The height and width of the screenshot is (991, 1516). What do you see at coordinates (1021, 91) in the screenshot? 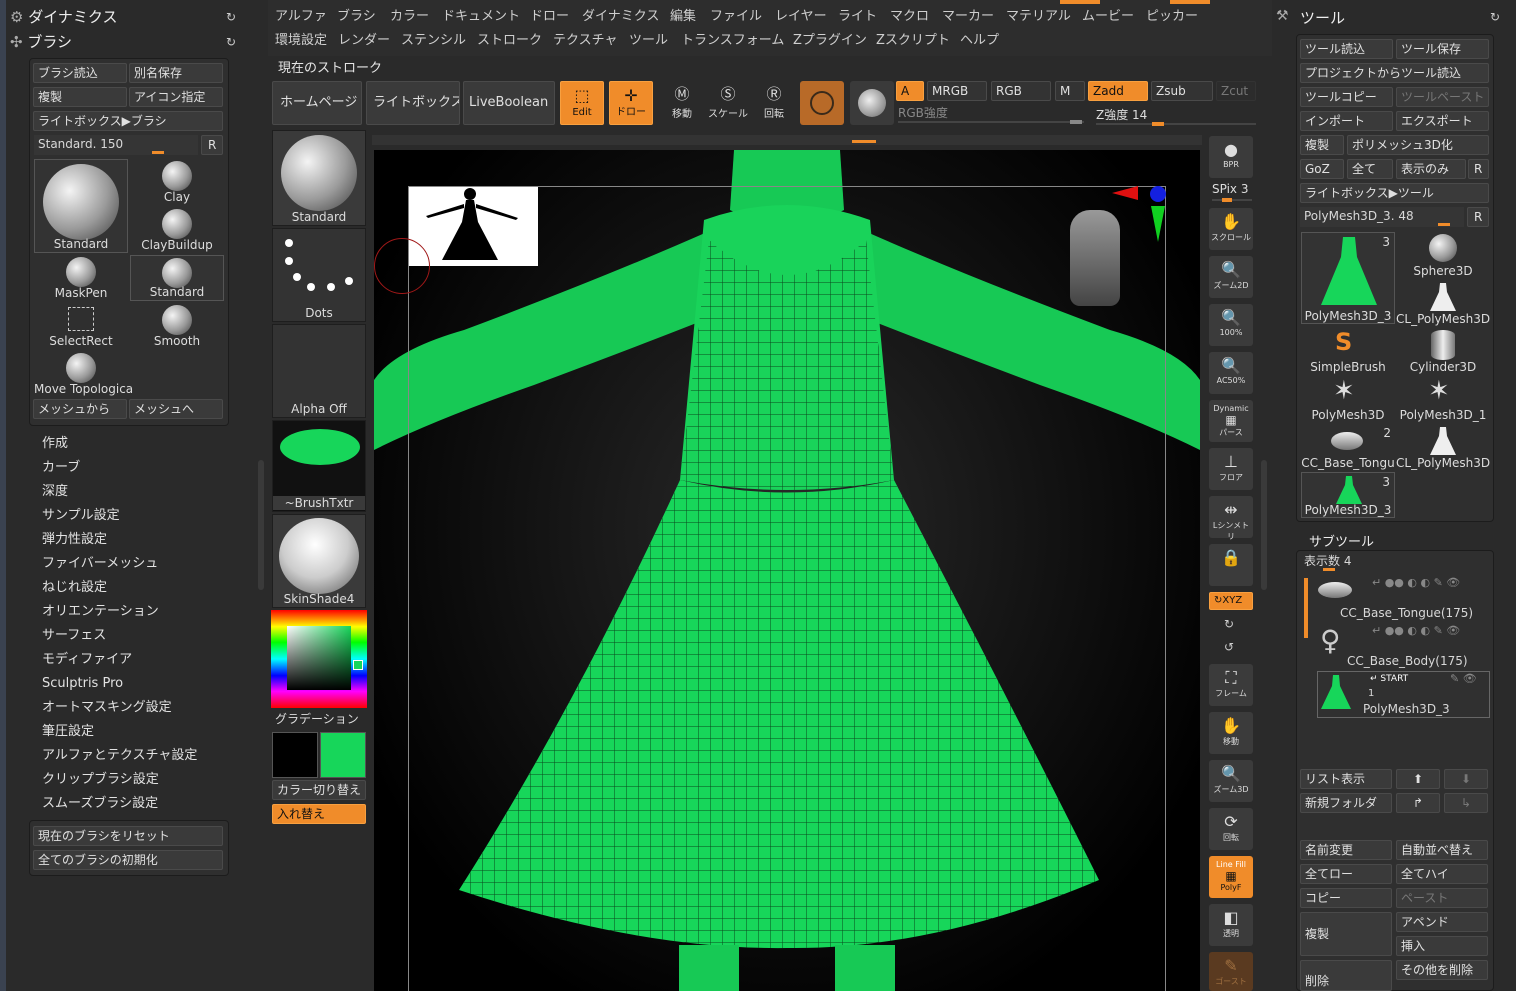
I see `rgb-toggle: RGB` at bounding box center [1021, 91].